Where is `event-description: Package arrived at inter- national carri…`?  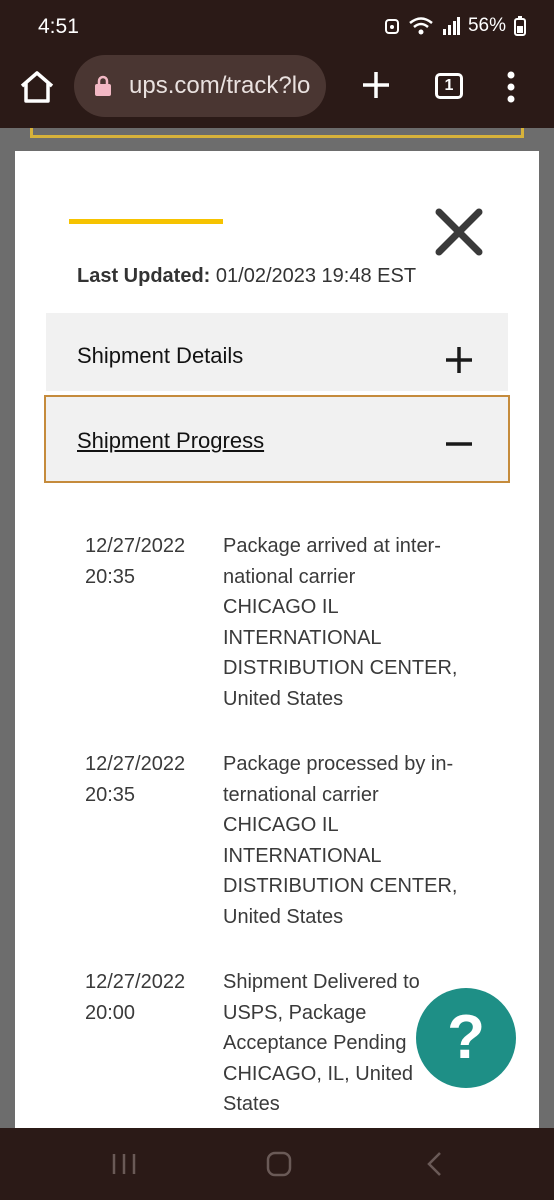
event-description: Package arrived at inter- national carri… is located at coordinates (348, 622).